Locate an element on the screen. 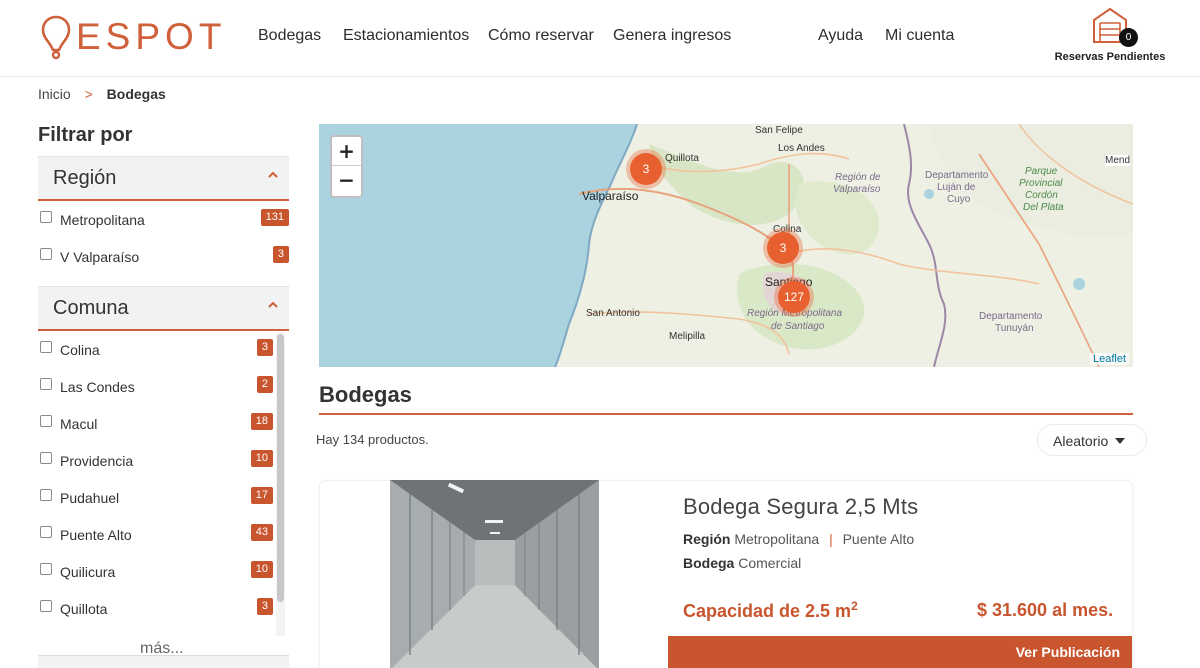 The height and width of the screenshot is (668, 1200). filter-comuna-pudahuel: Pudahuel 17 is located at coordinates (163, 499).